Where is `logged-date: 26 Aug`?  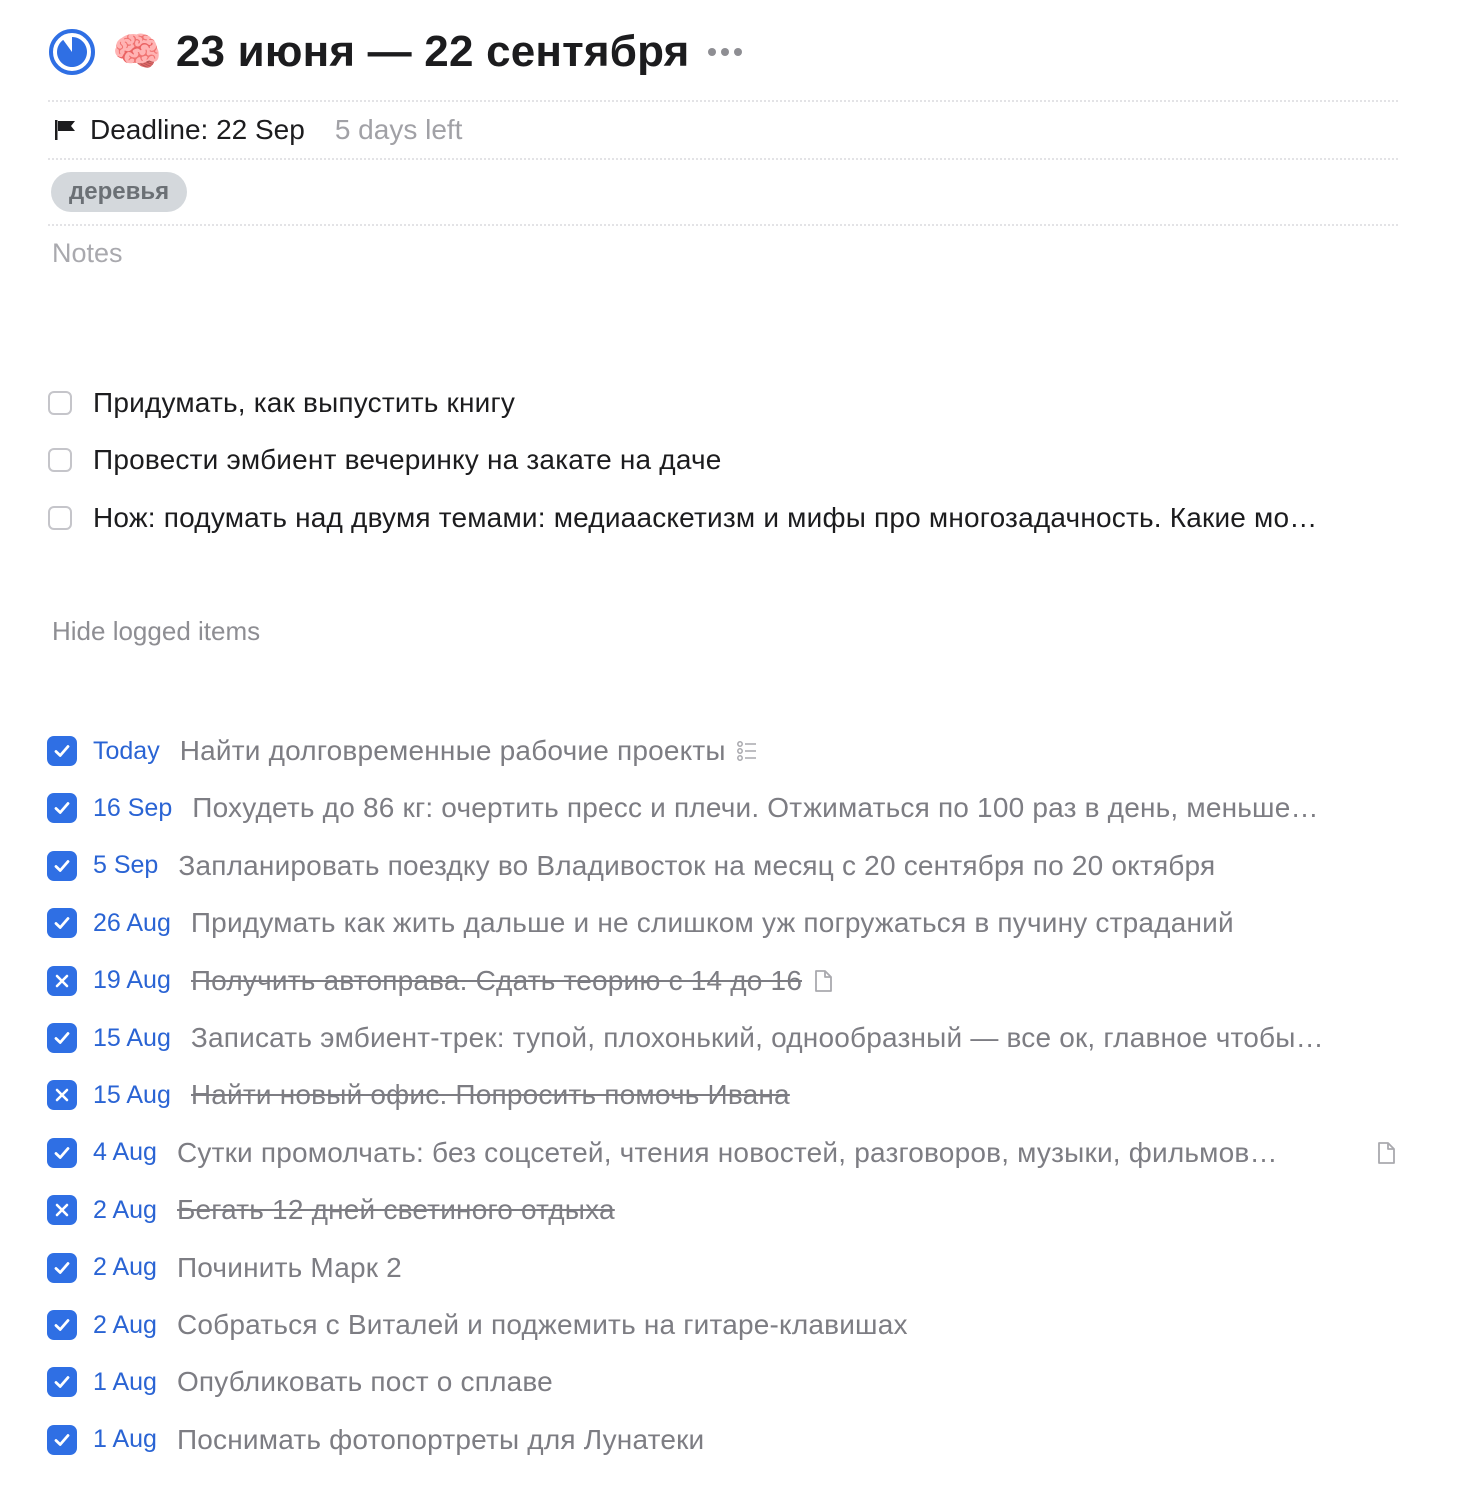 logged-date: 26 Aug is located at coordinates (132, 922).